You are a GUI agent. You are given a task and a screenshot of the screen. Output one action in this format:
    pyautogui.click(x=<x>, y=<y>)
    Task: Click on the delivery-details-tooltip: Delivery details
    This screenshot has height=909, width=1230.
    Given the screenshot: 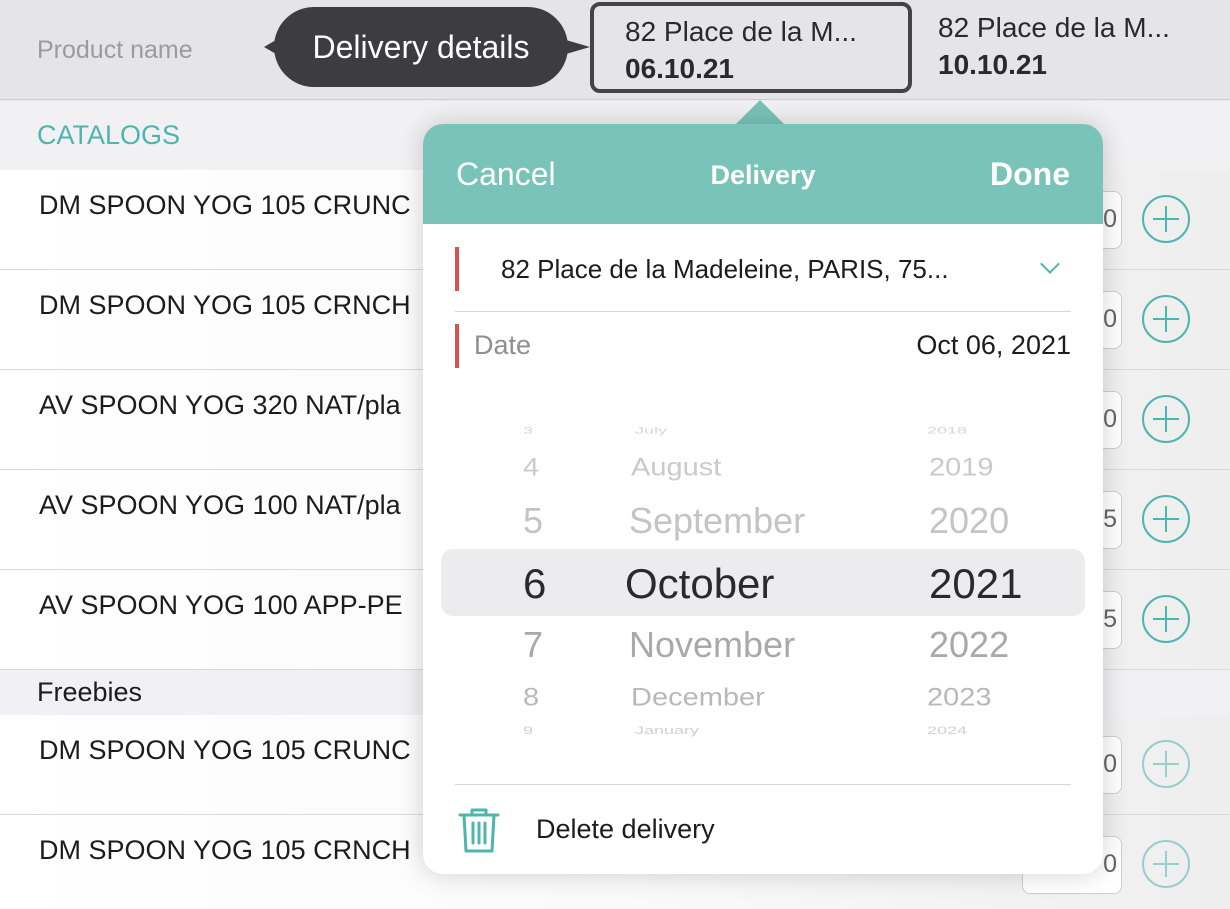 What is the action you would take?
    pyautogui.click(x=427, y=47)
    